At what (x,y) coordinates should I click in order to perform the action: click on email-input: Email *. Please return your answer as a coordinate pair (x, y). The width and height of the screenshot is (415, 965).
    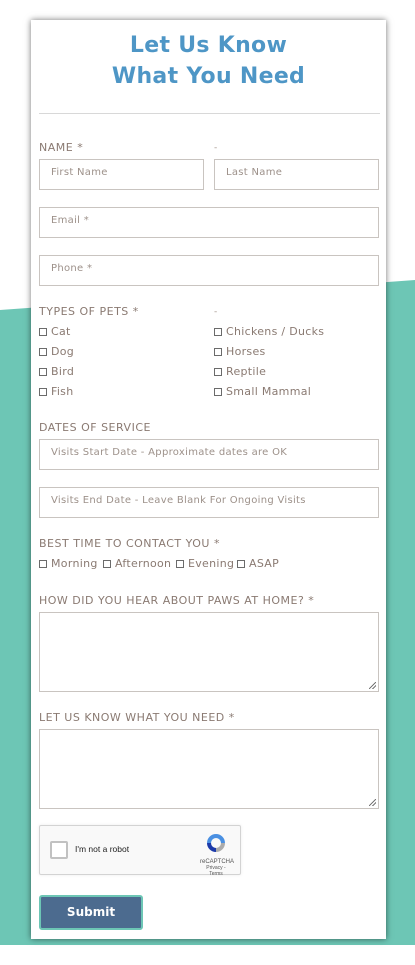
    Looking at the image, I should click on (209, 222).